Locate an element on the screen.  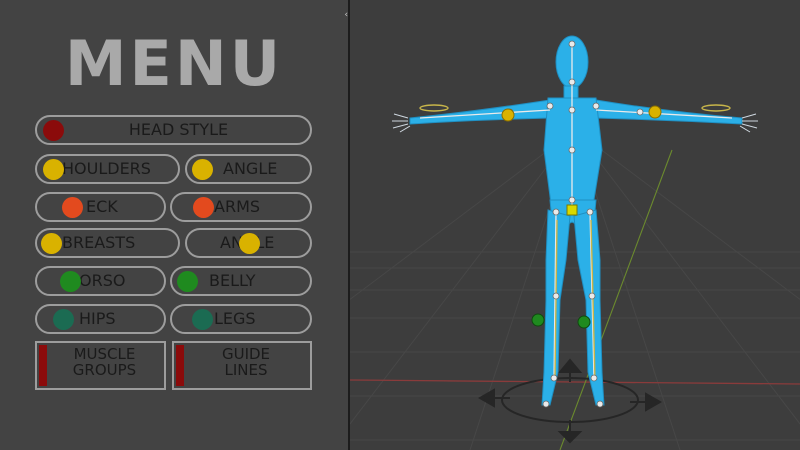
legs-indicator is located at coordinates (202, 319).